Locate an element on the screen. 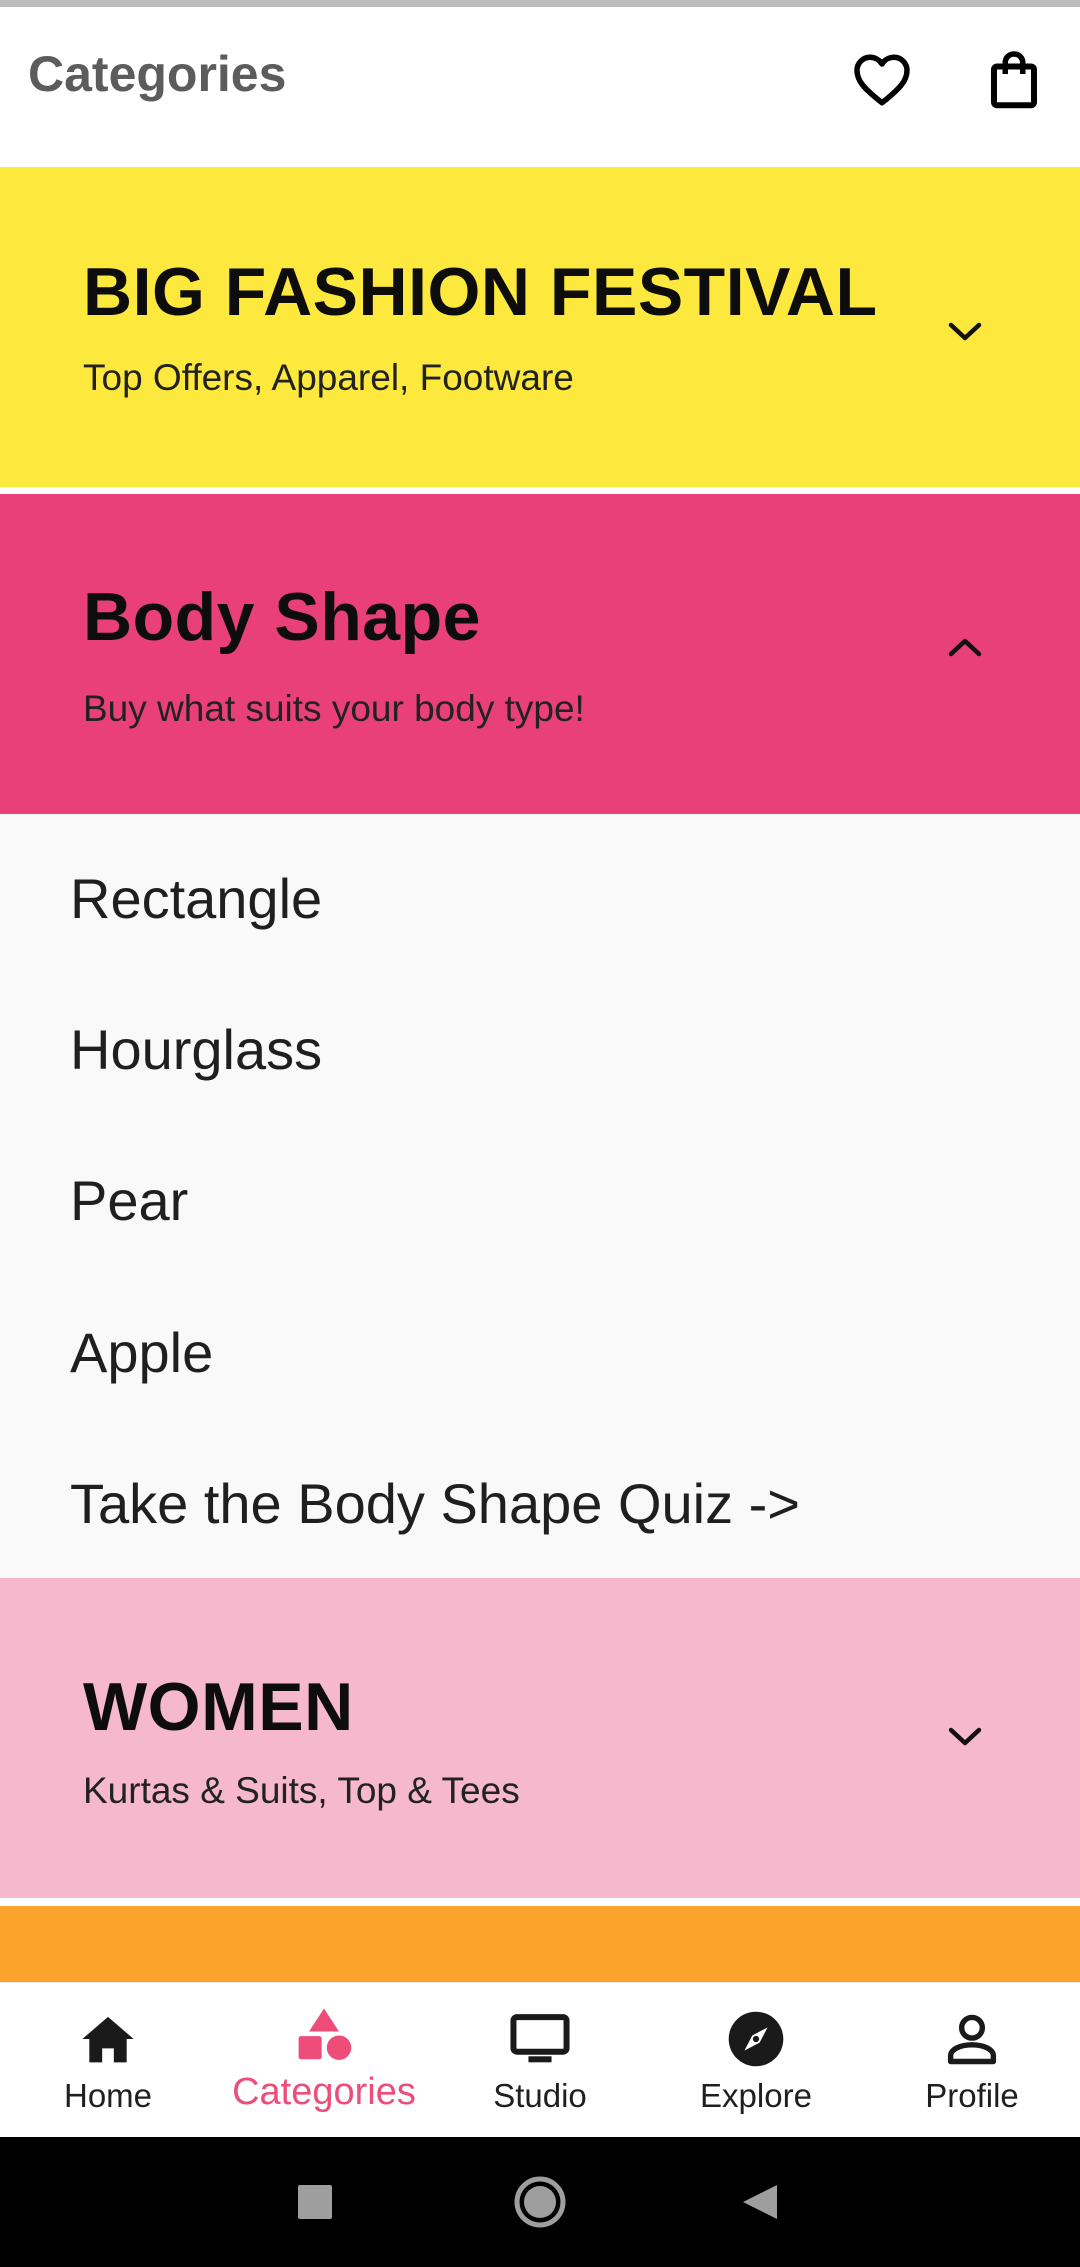 The height and width of the screenshot is (2267, 1080). body-shape-quiz-link: Take the Body Shape Quiz -> is located at coordinates (435, 1503).